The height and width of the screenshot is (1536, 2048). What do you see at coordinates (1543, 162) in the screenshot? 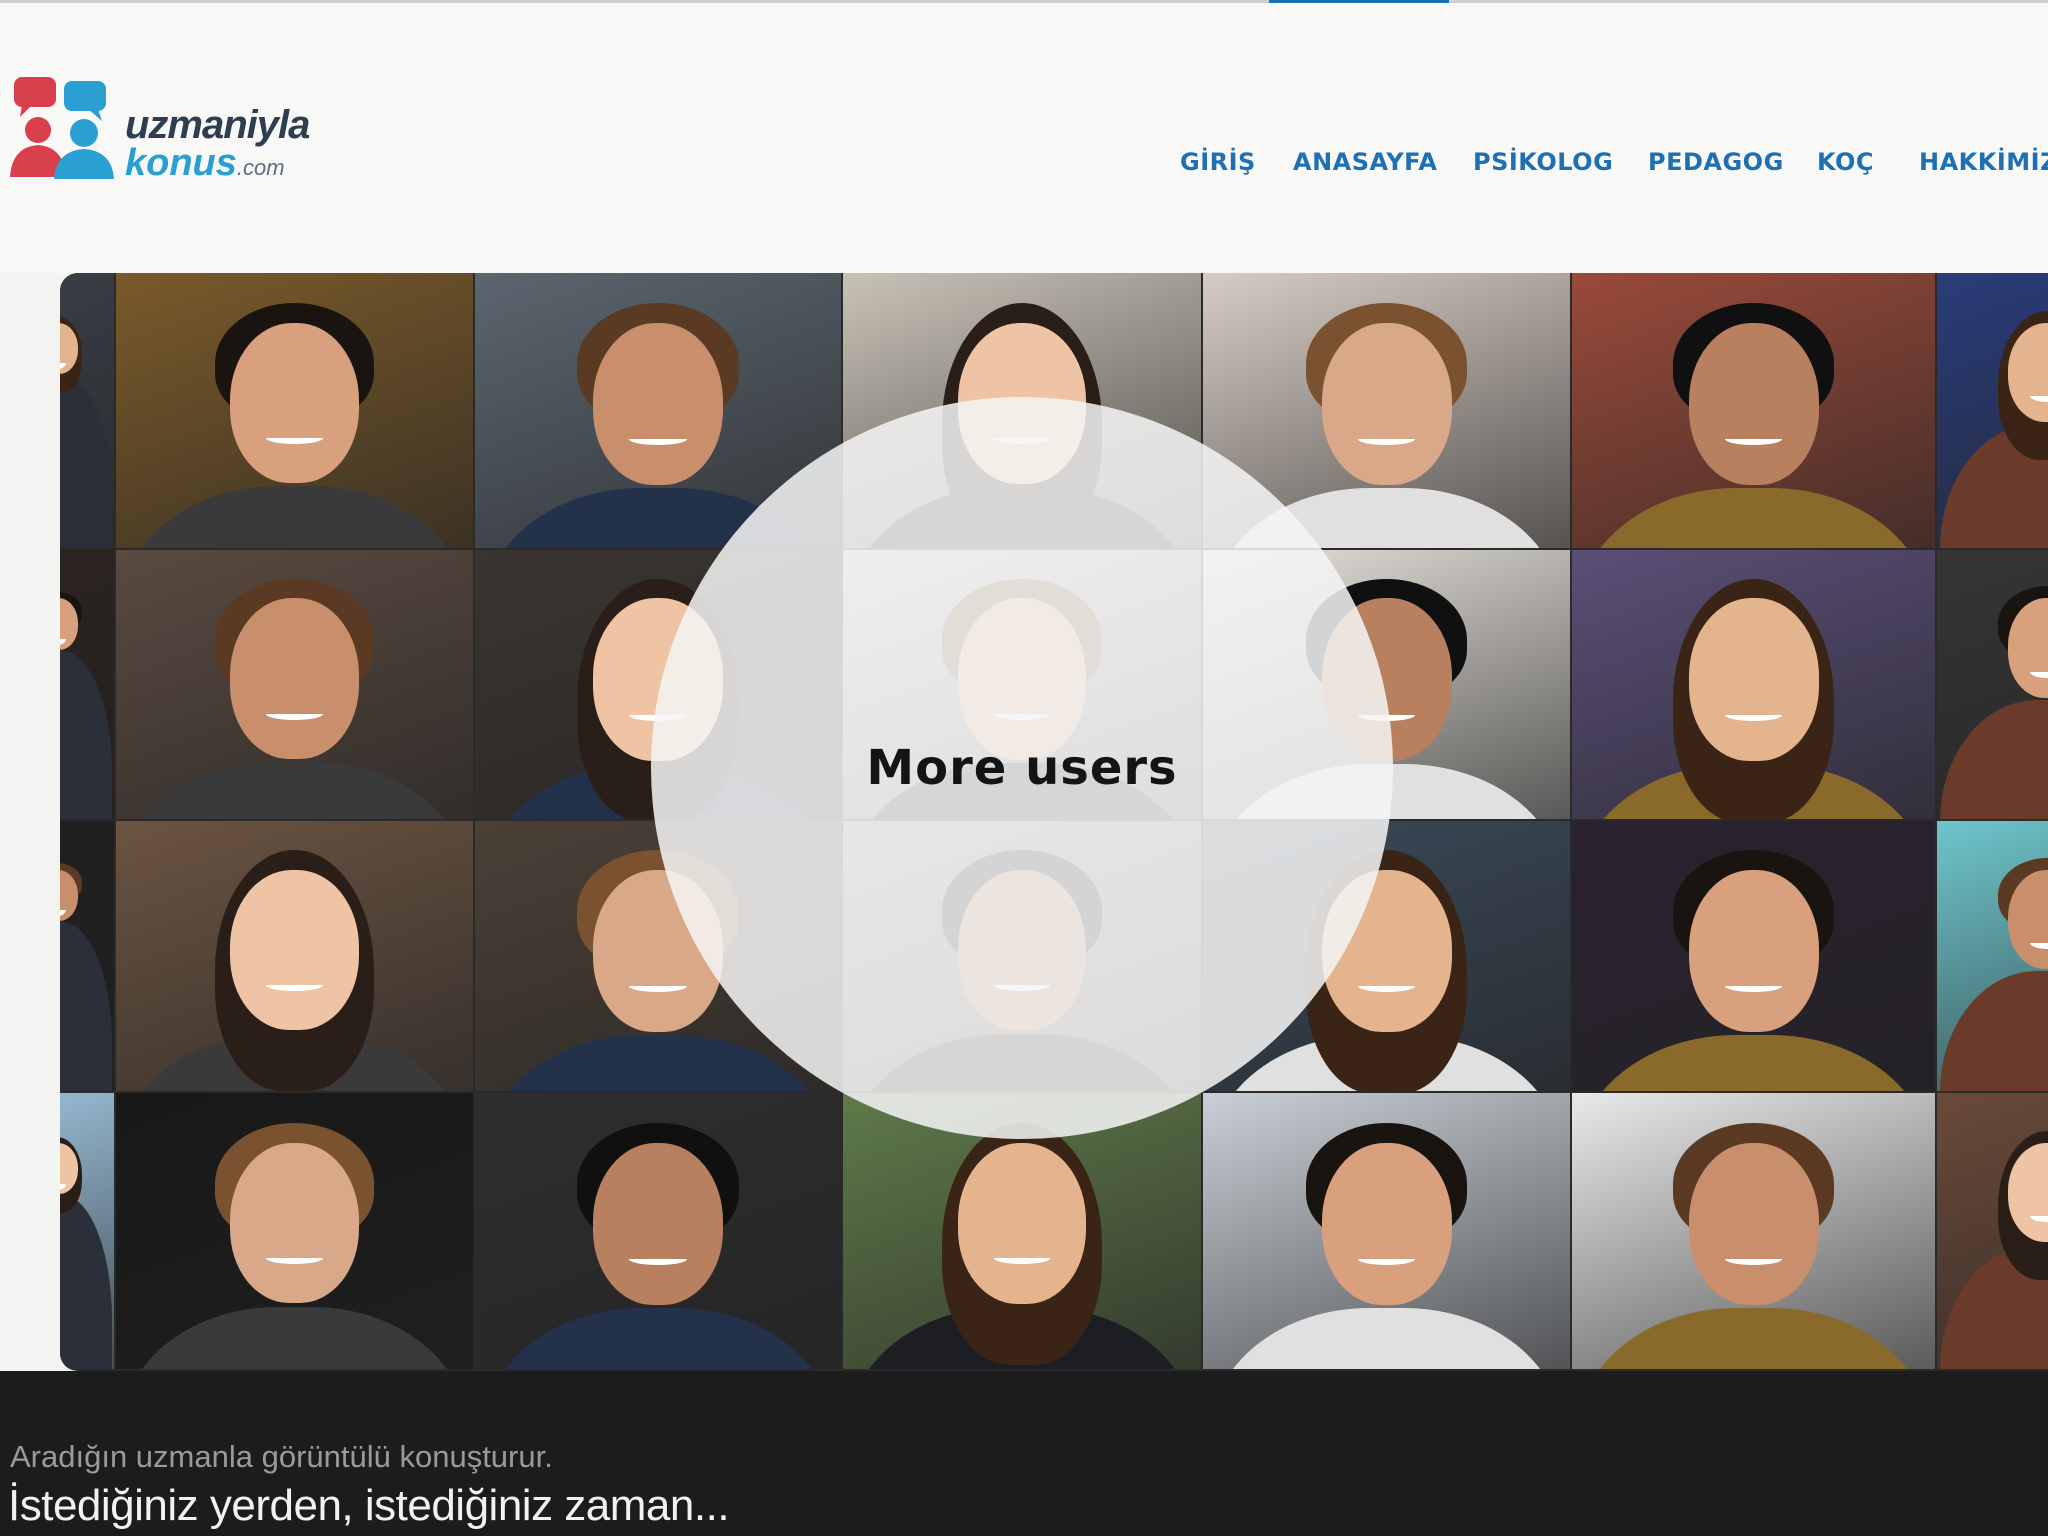
I see `nav-item-psikolog: PSİKOLOG` at bounding box center [1543, 162].